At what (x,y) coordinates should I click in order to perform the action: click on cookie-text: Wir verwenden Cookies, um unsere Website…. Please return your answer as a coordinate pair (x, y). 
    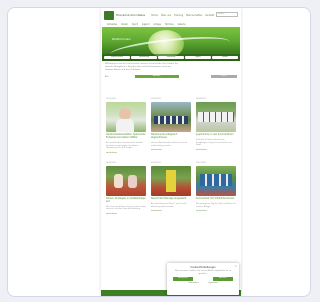
    Looking at the image, I should click on (203, 272).